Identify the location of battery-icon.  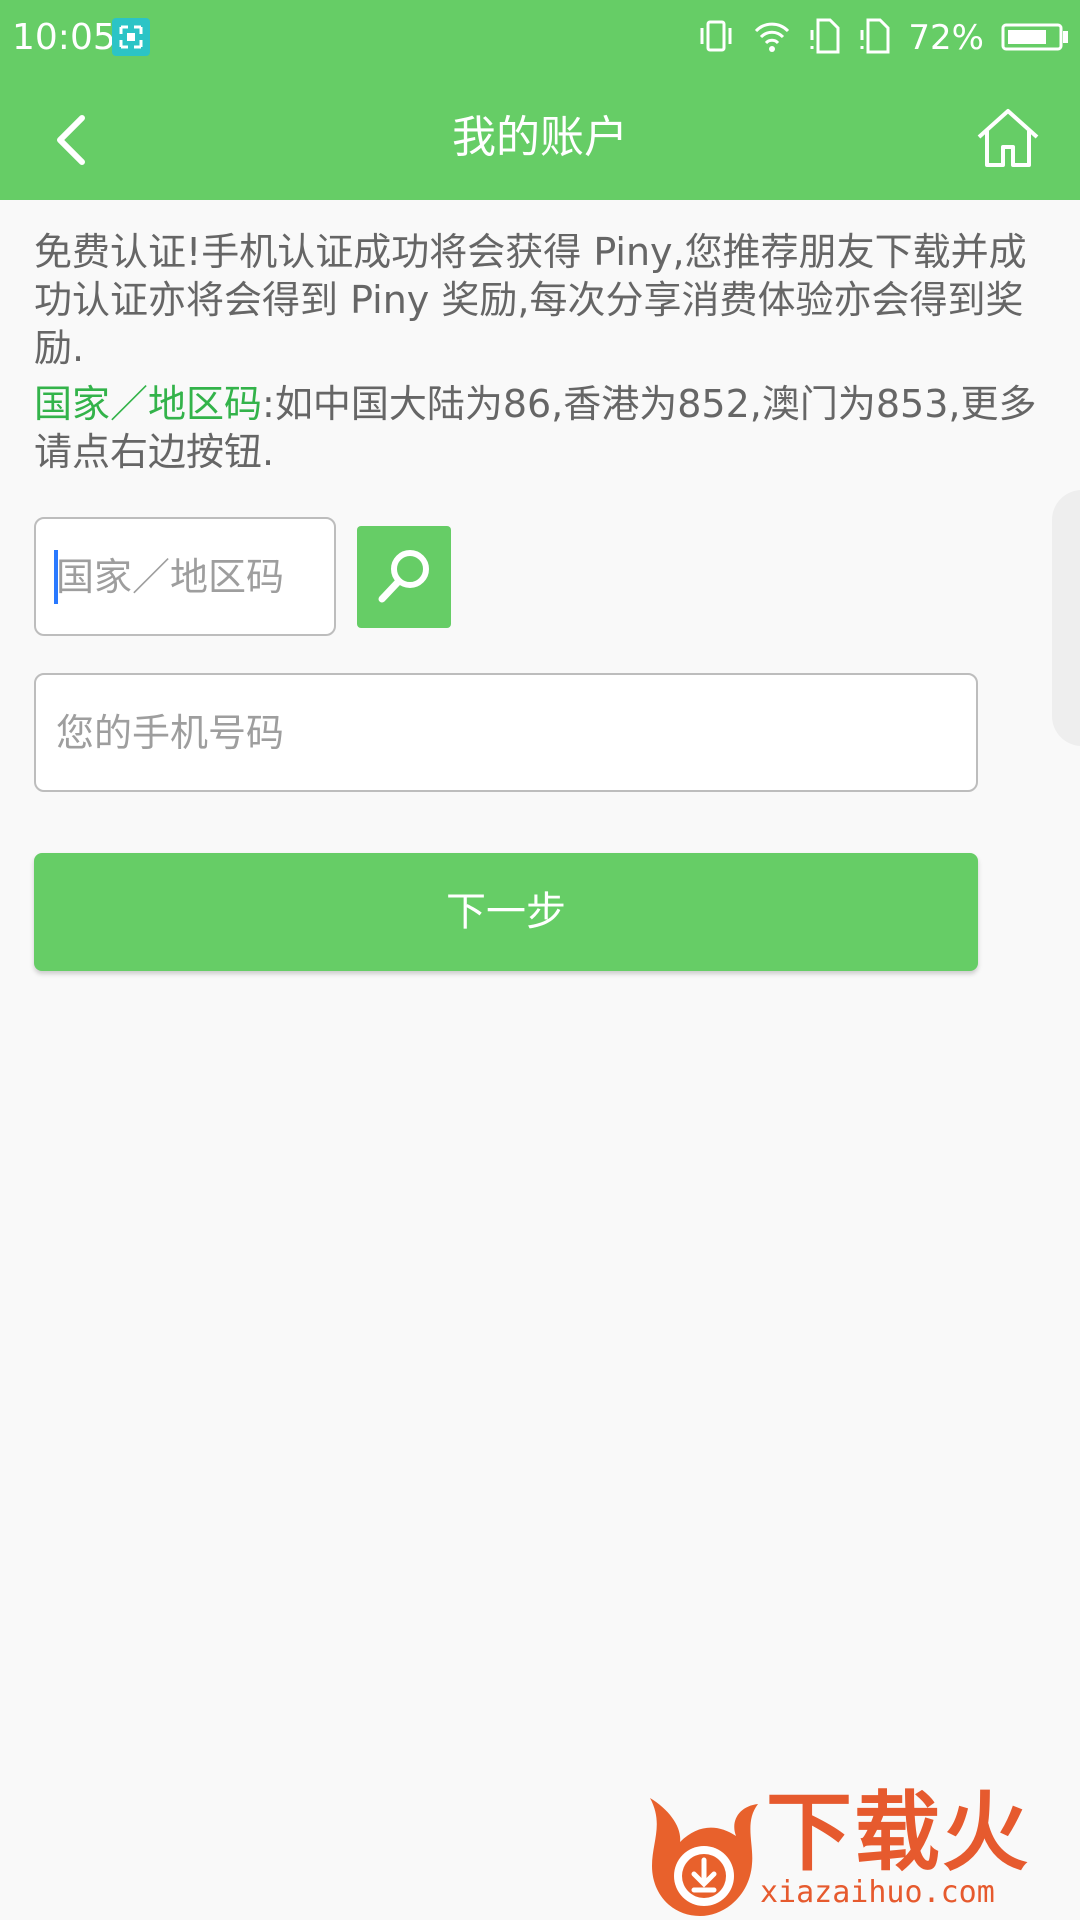
(1035, 38).